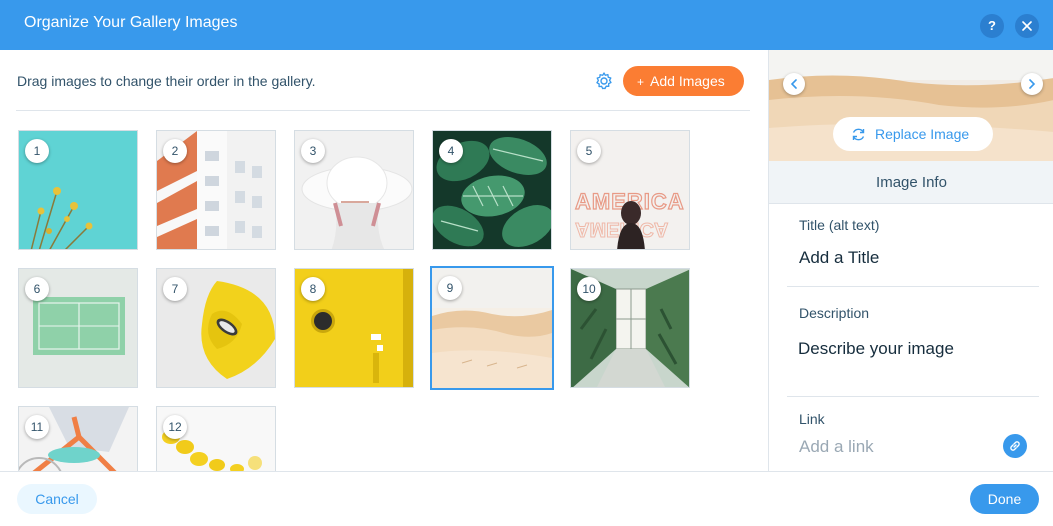 This screenshot has height=526, width=1053. Describe the element at coordinates (313, 151) in the screenshot. I see `item-number: 3` at that location.